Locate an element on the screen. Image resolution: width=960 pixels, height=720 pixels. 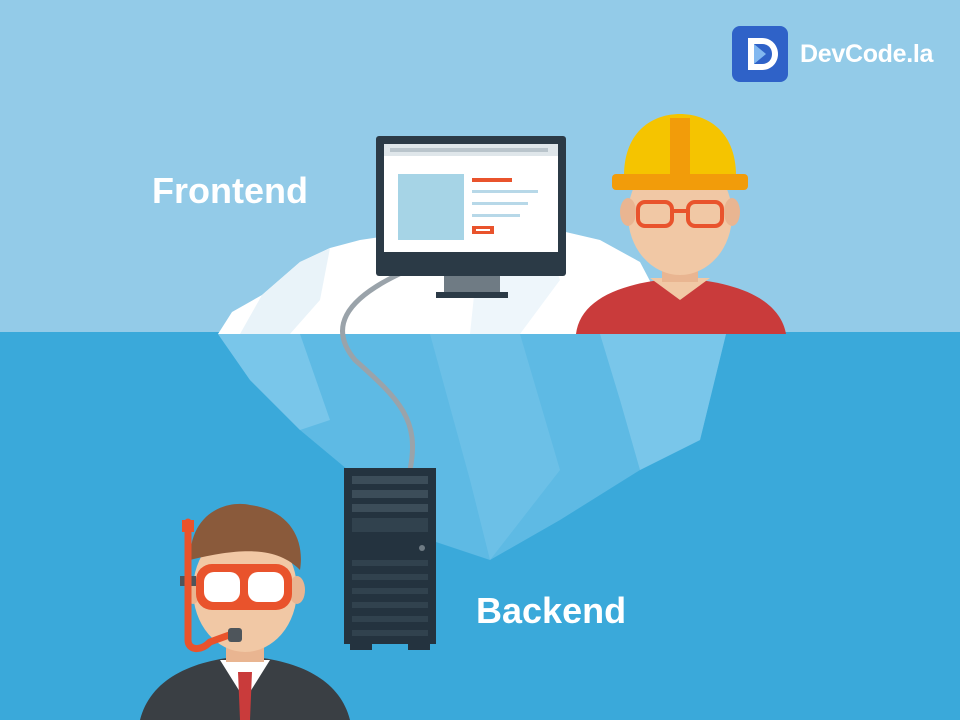
frontend-label: Frontend is located at coordinates (230, 190).